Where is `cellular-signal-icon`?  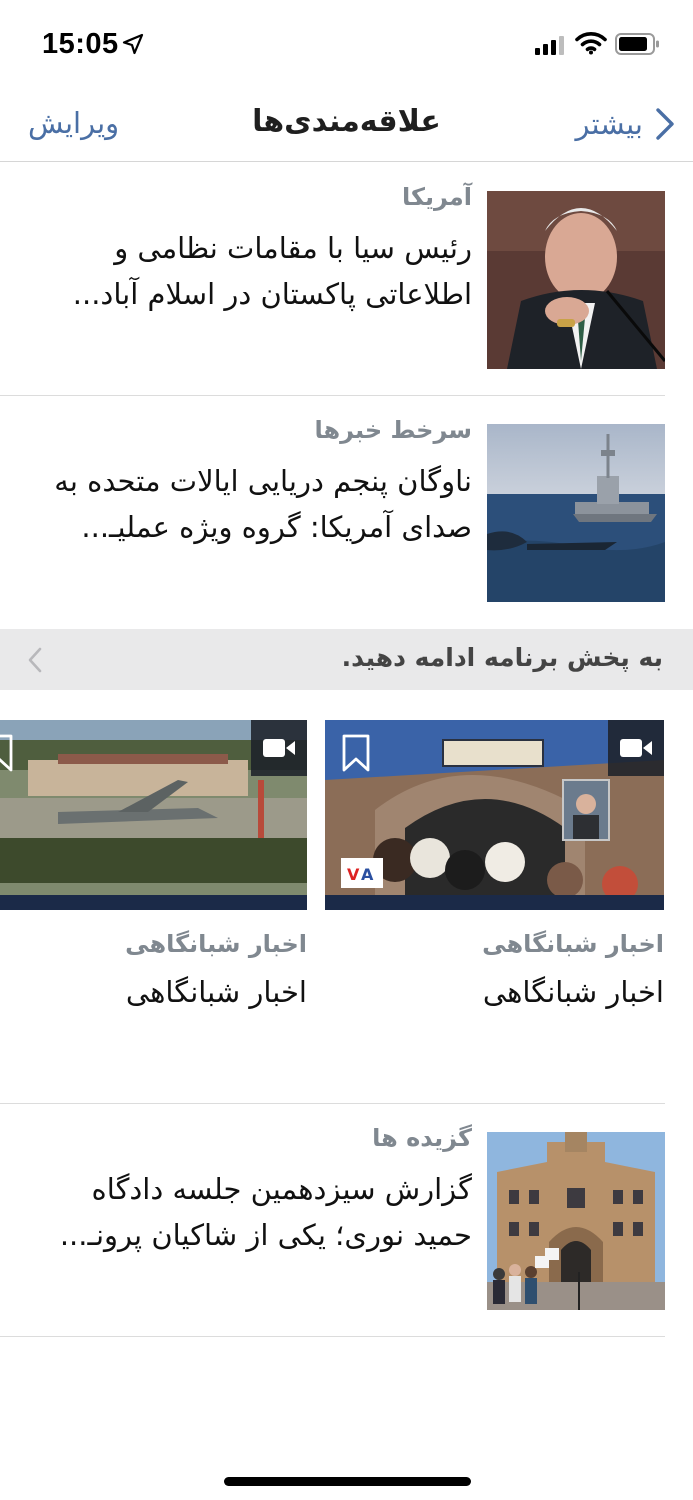 cellular-signal-icon is located at coordinates (549, 45).